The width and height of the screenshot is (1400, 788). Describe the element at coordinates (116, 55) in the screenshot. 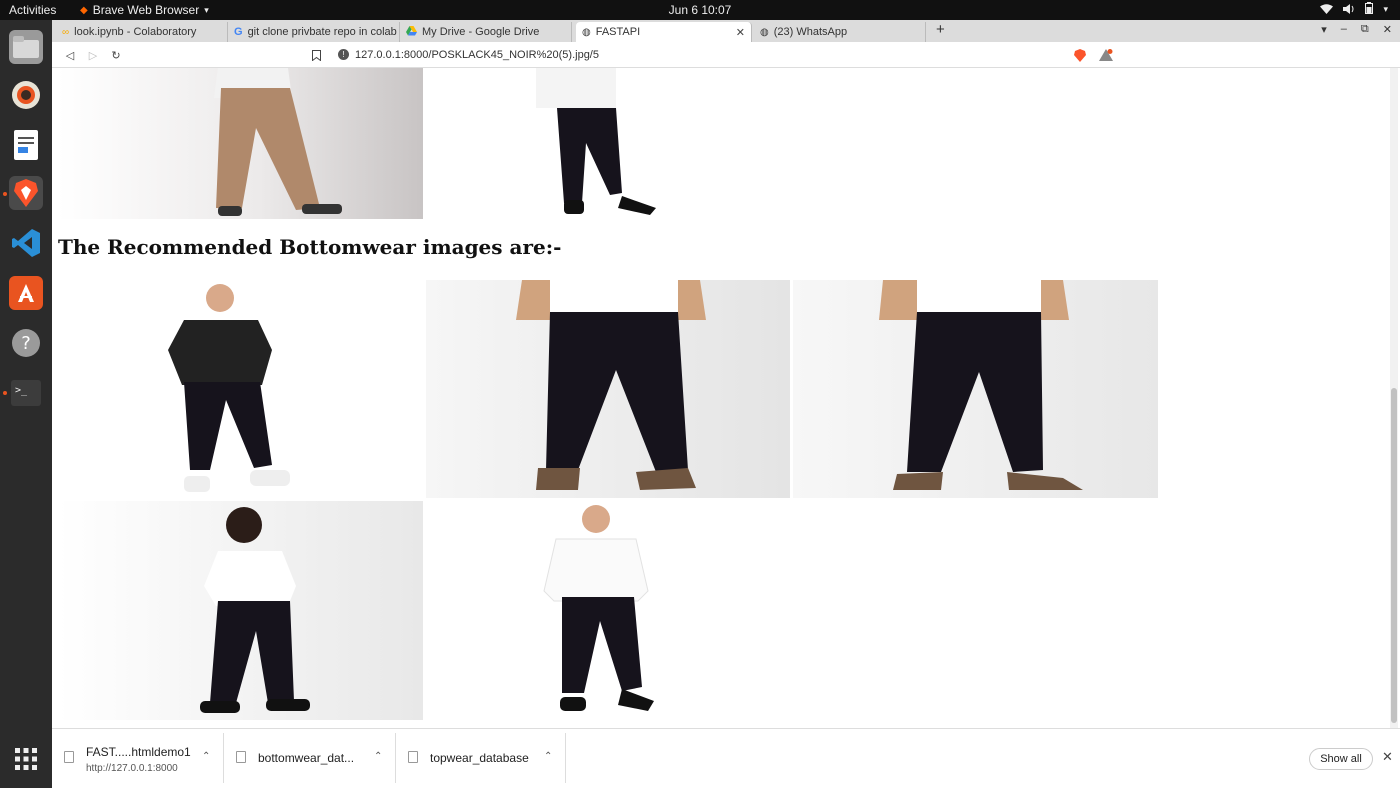

I see `reload-icon: ↻` at that location.